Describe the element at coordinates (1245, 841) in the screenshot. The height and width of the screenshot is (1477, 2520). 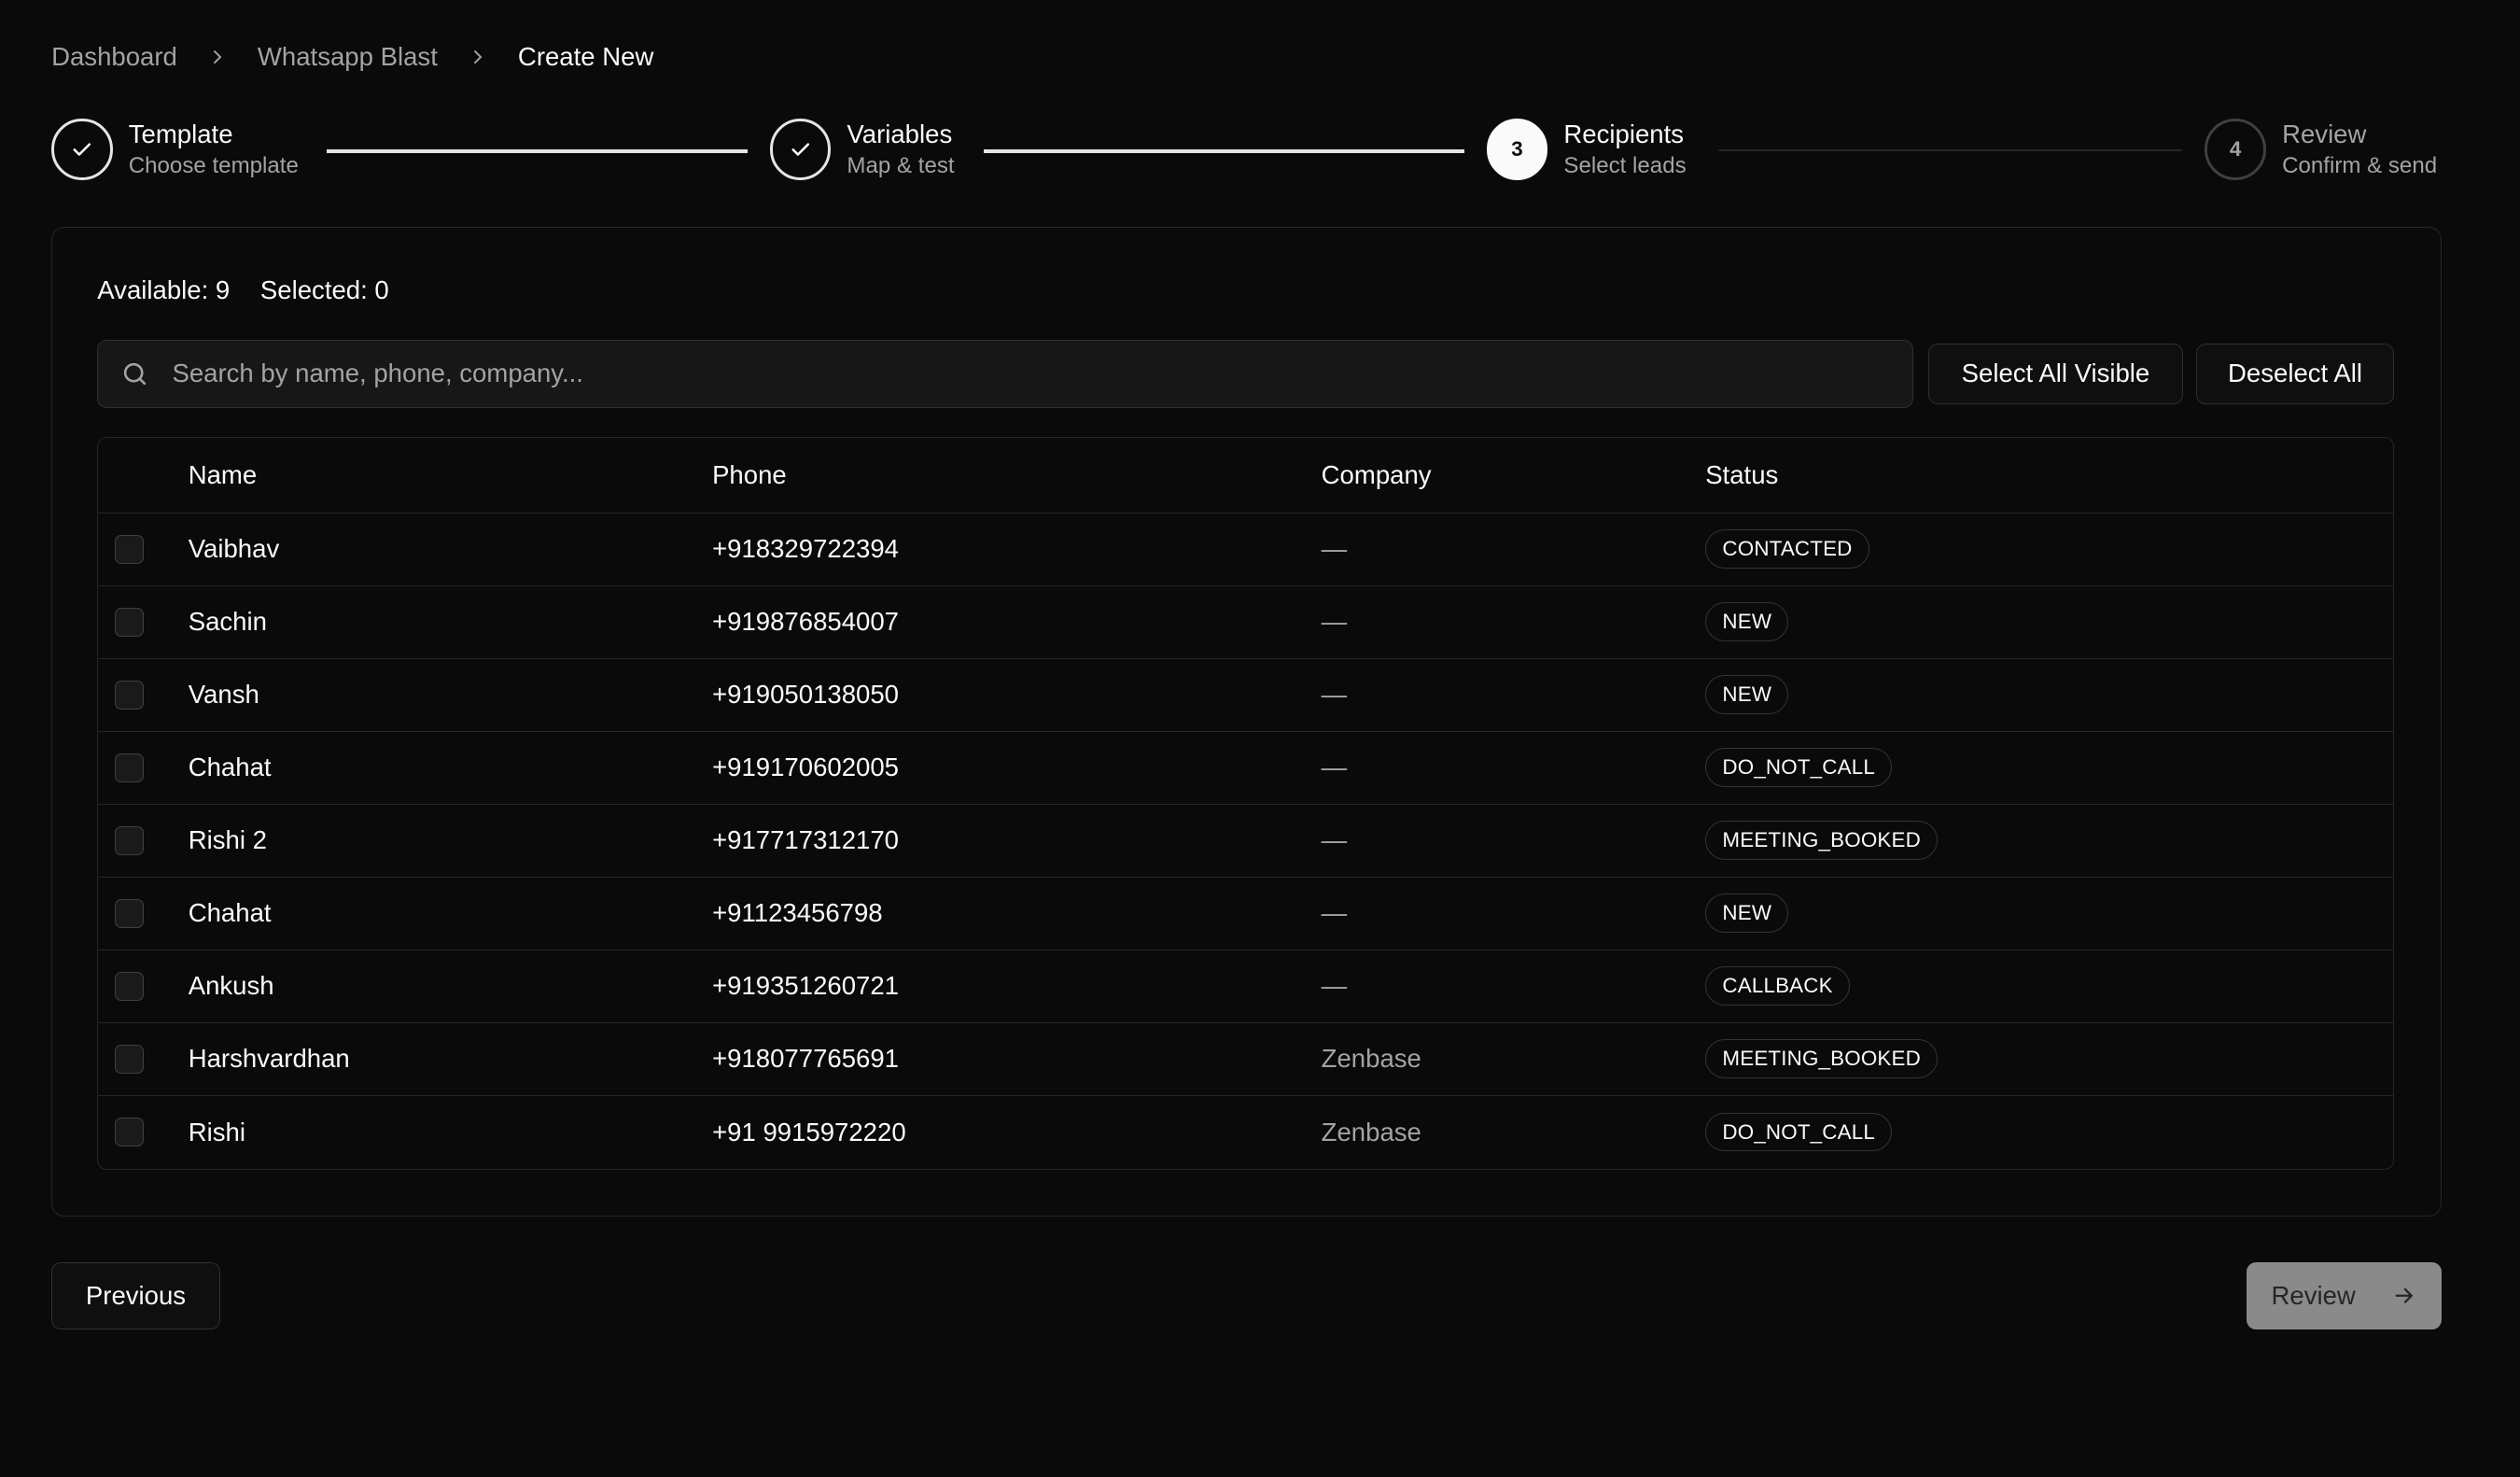
I see `table-row: Rishi 2 +917717312170 — MEETING_BOOKED` at that location.